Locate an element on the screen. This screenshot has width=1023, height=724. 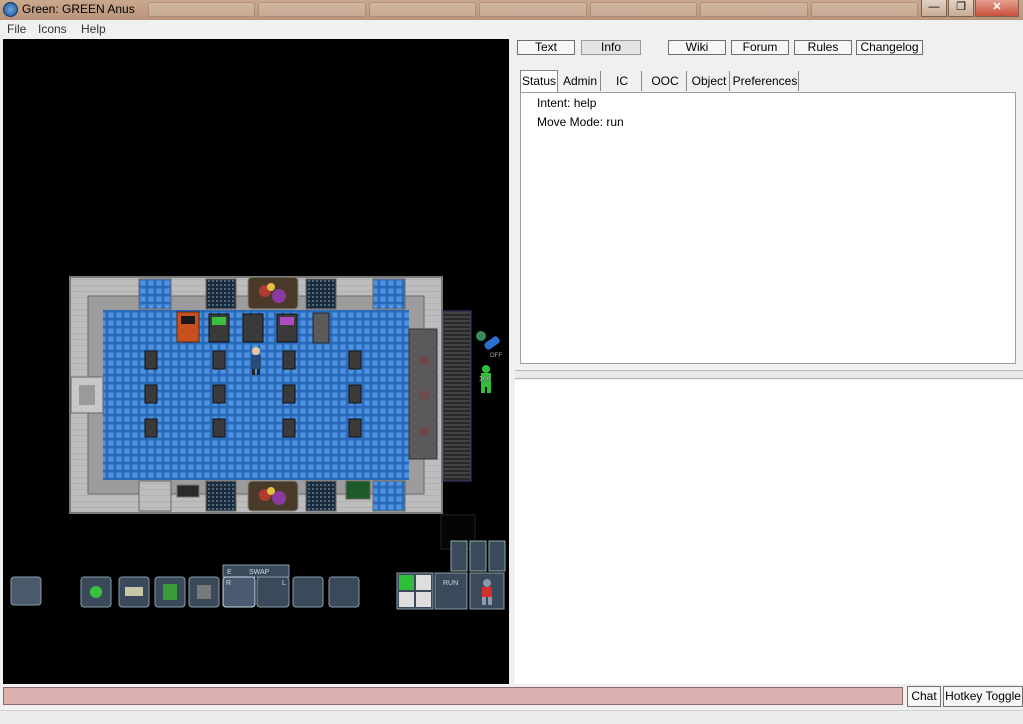
movement-intent-panel is located at coordinates (478, 556).